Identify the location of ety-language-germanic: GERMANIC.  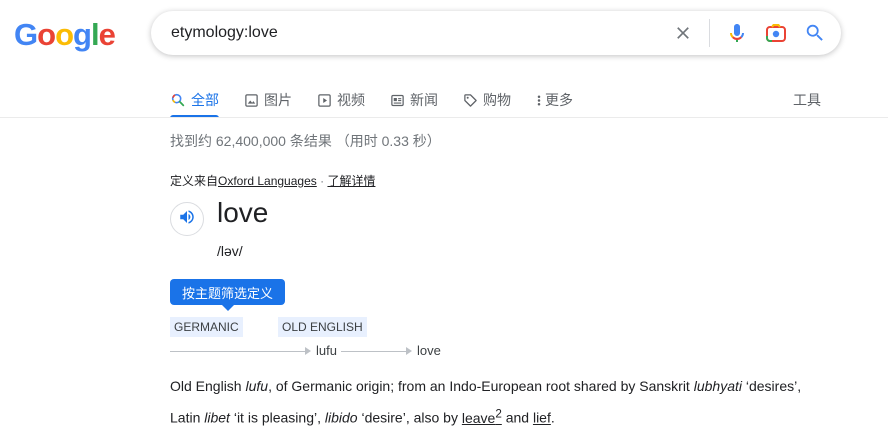
(206, 327).